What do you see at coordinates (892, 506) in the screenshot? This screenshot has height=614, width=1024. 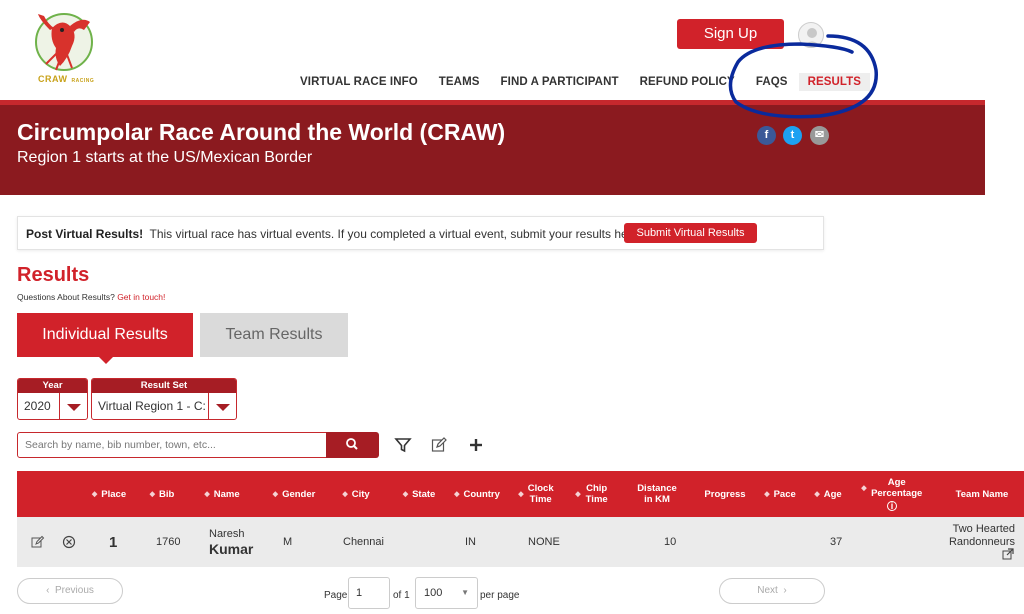 I see `info-icon: i` at bounding box center [892, 506].